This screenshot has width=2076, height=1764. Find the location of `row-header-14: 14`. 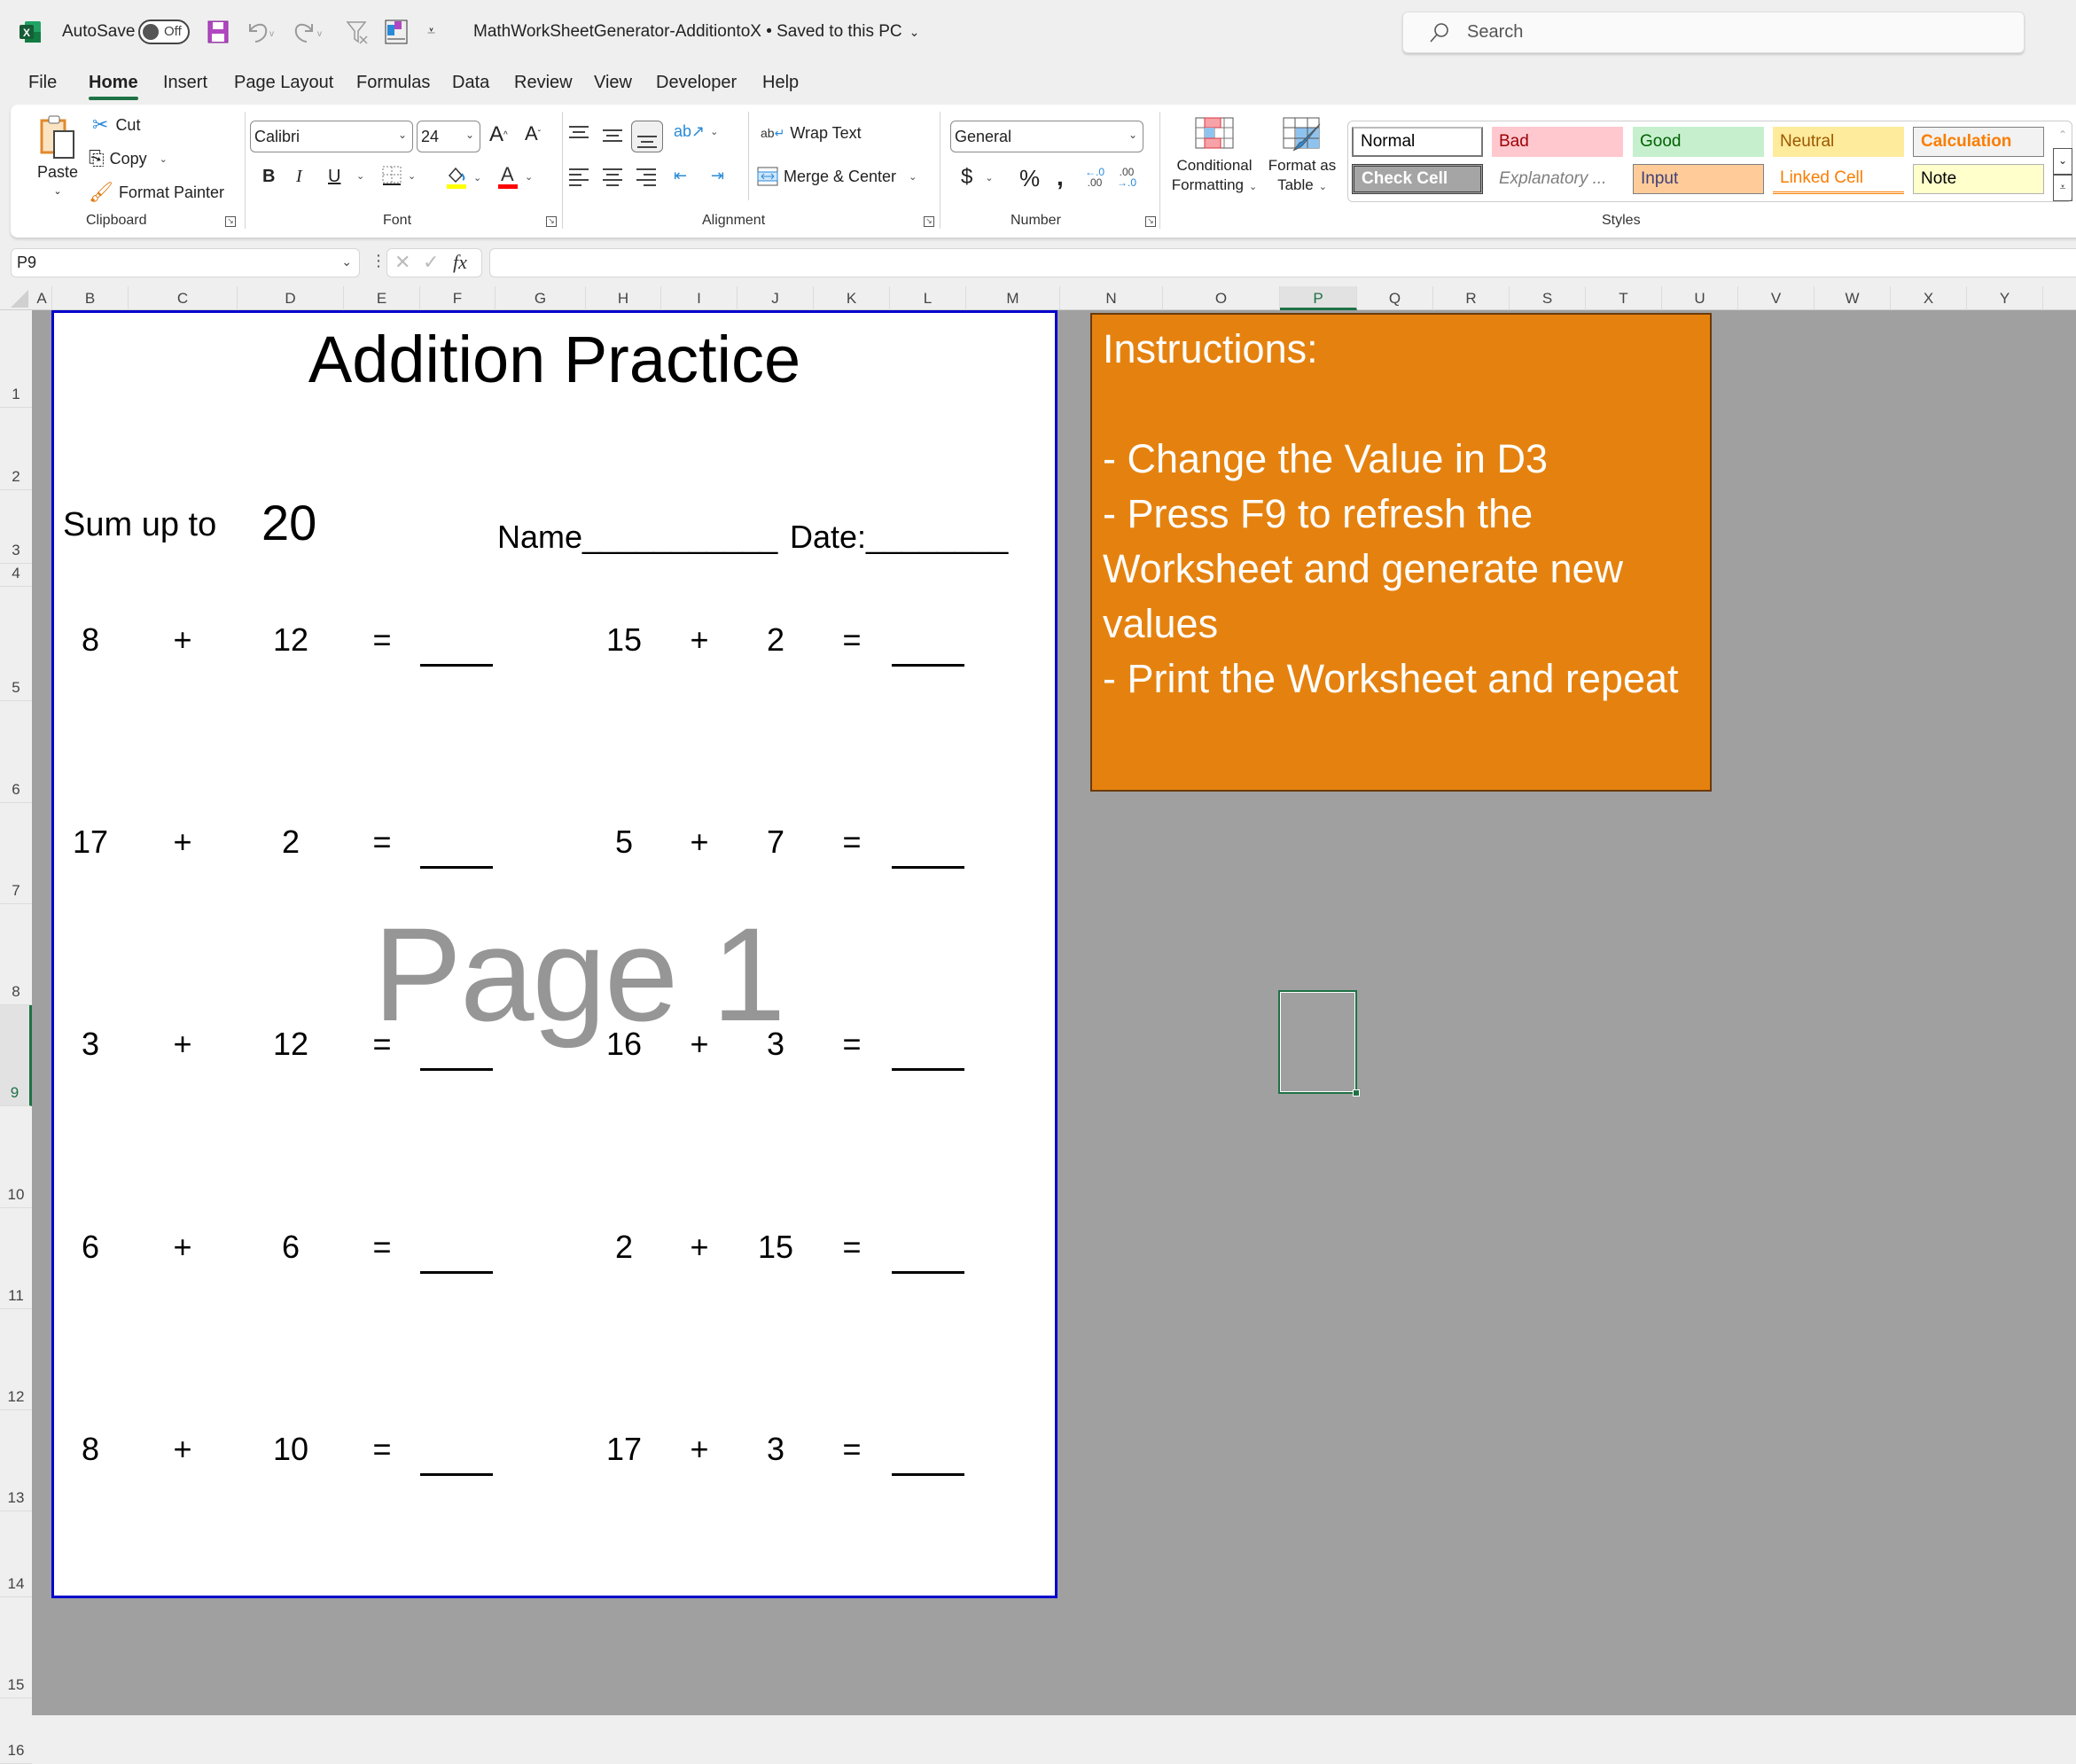

row-header-14: 14 is located at coordinates (16, 1554).